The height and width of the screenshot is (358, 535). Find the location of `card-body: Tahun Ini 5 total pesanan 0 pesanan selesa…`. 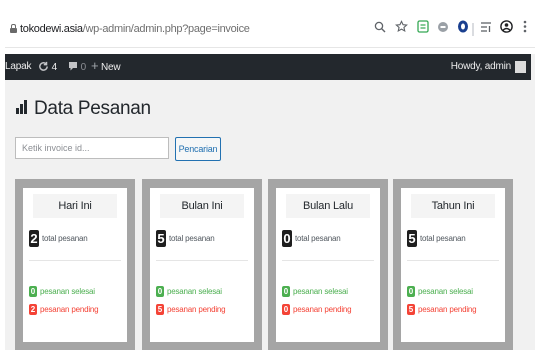

card-body: Tahun Ini 5 total pesanan 0 pesanan selesa… is located at coordinates (453, 265).